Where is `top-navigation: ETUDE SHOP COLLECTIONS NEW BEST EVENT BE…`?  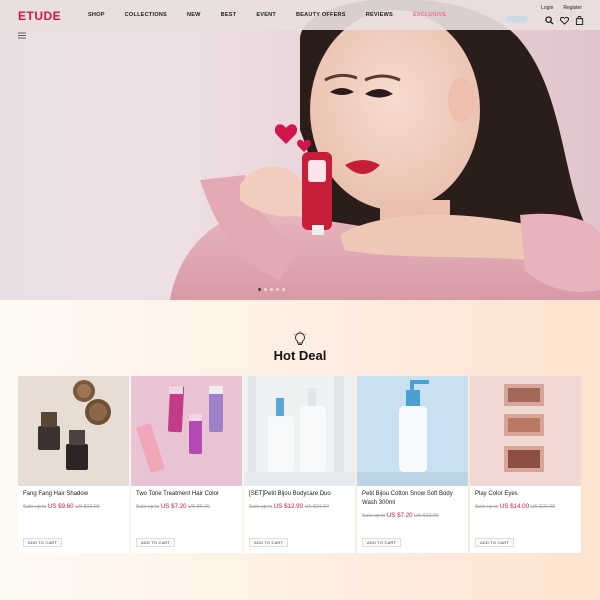
top-navigation: ETUDE SHOP COLLECTIONS NEW BEST EVENT BE… is located at coordinates (300, 15).